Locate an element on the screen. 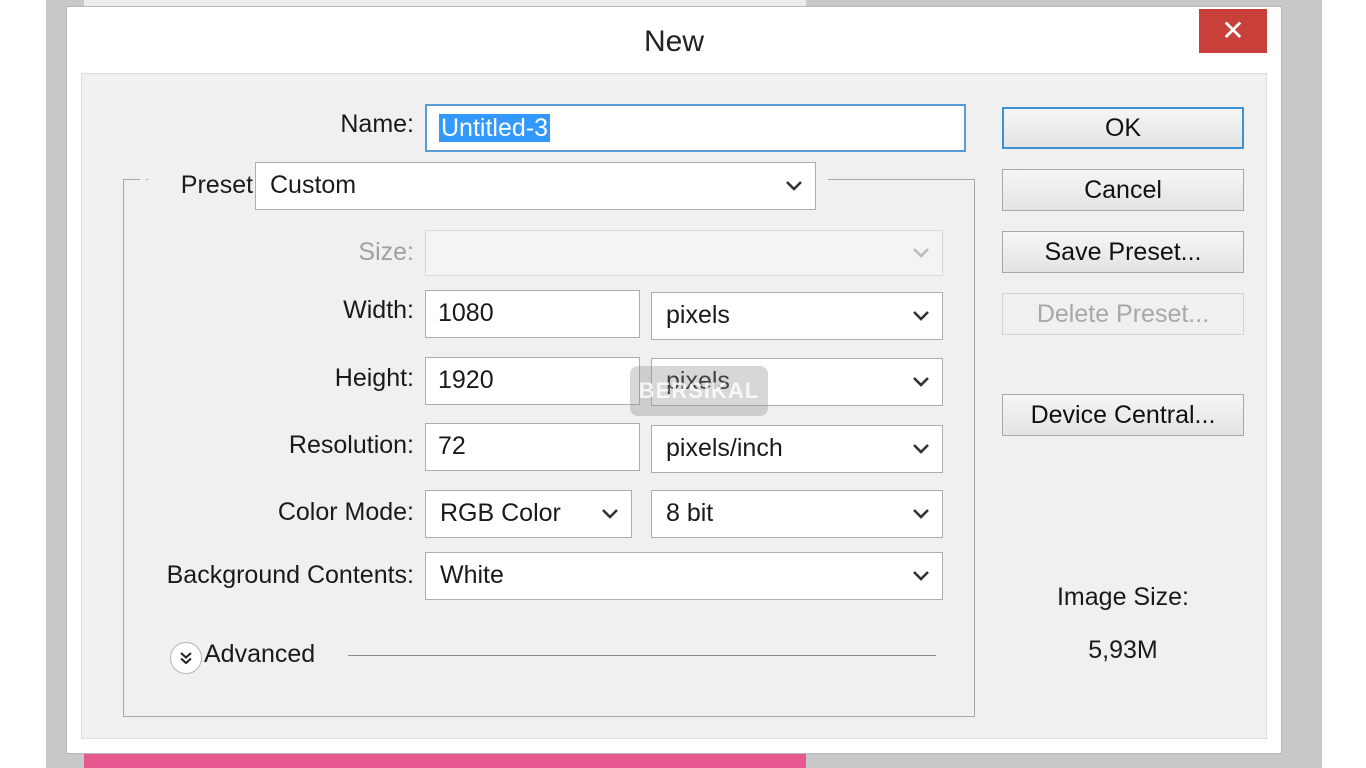  dialog-titlebar: New ✕ is located at coordinates (674, 40).